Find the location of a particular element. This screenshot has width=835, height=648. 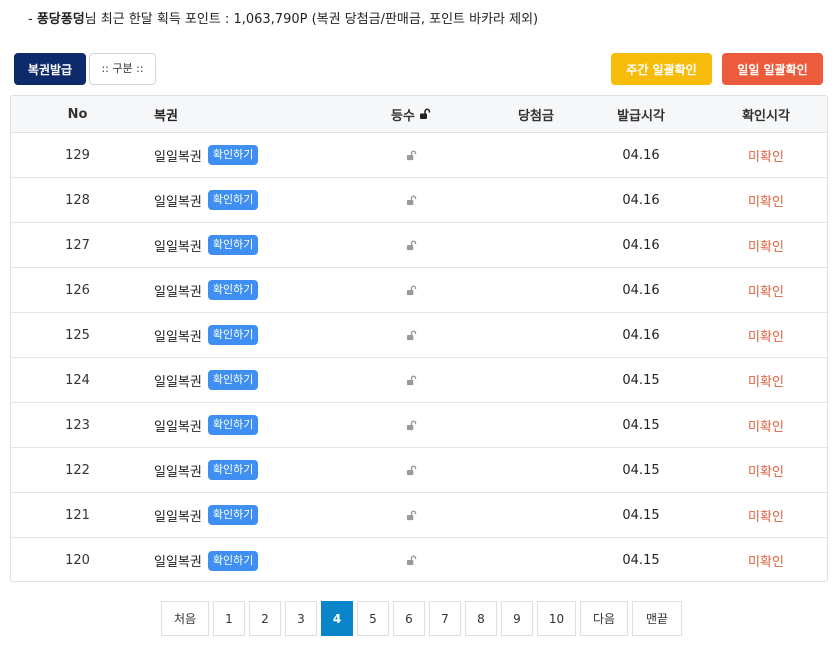

page-4-button: 4 is located at coordinates (337, 618).